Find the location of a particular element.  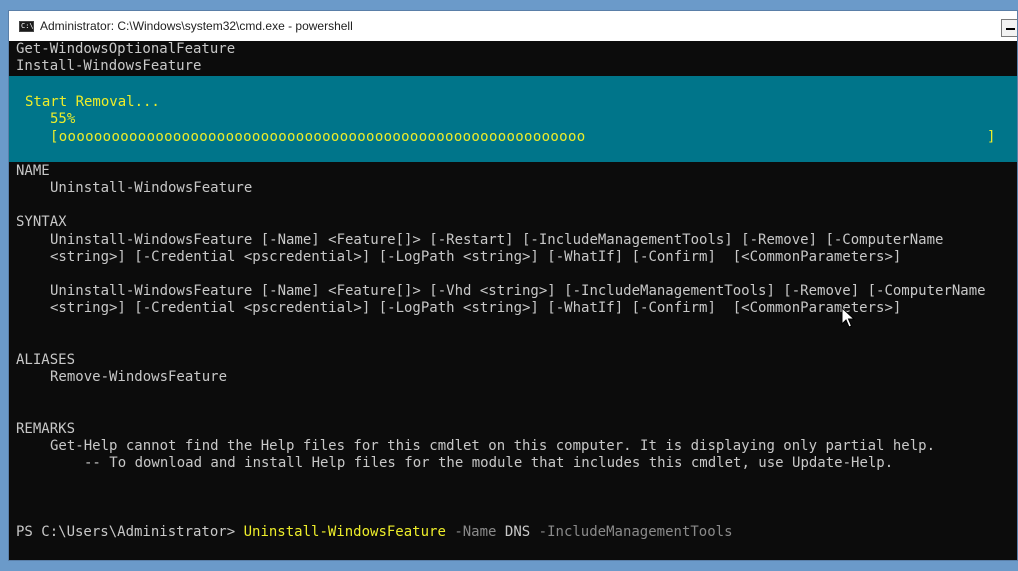

mouse-pointer-icon is located at coordinates (848, 317).